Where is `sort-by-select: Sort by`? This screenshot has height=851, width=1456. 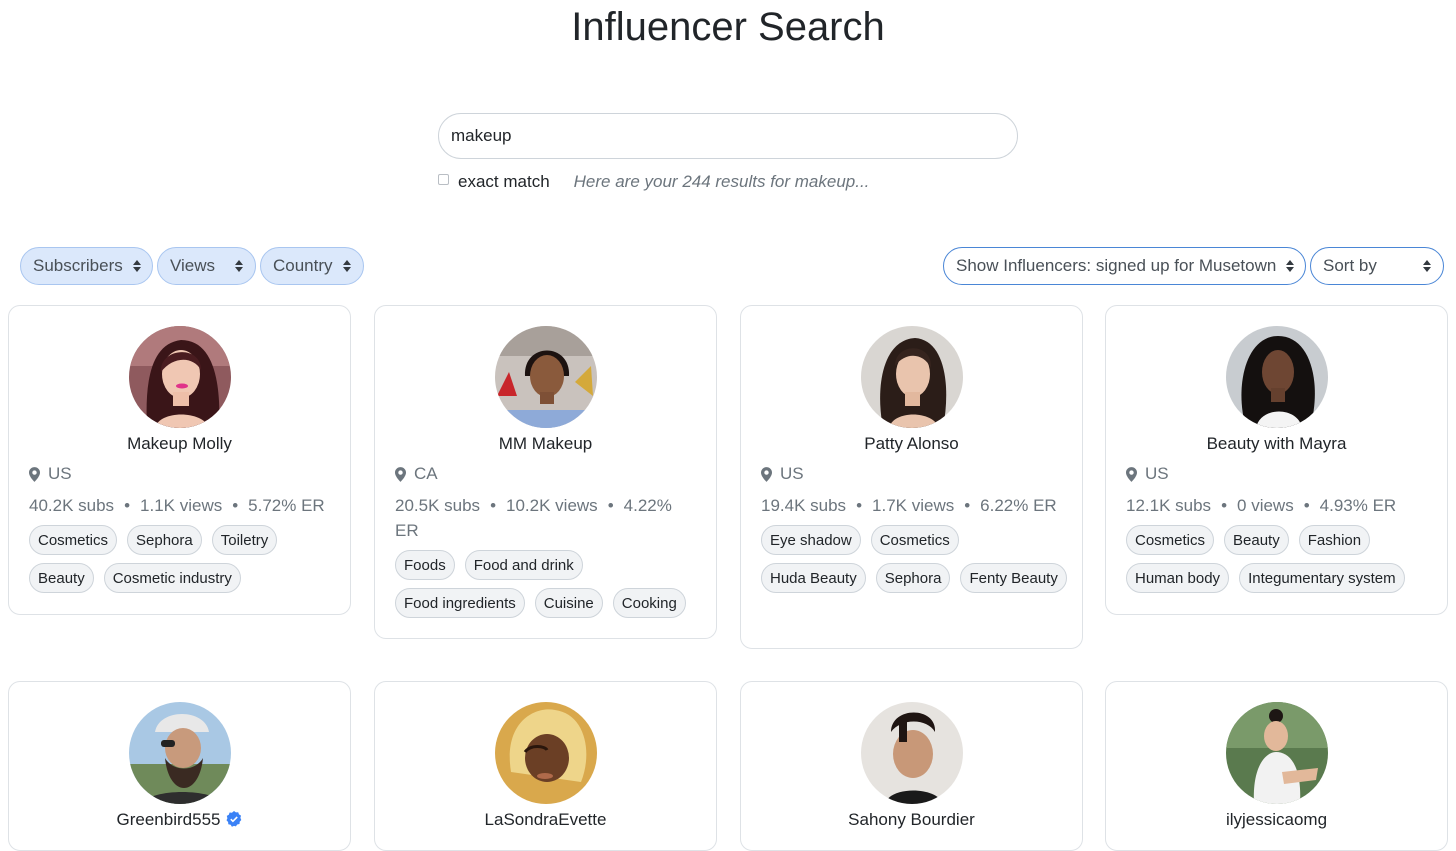 sort-by-select: Sort by is located at coordinates (1377, 266).